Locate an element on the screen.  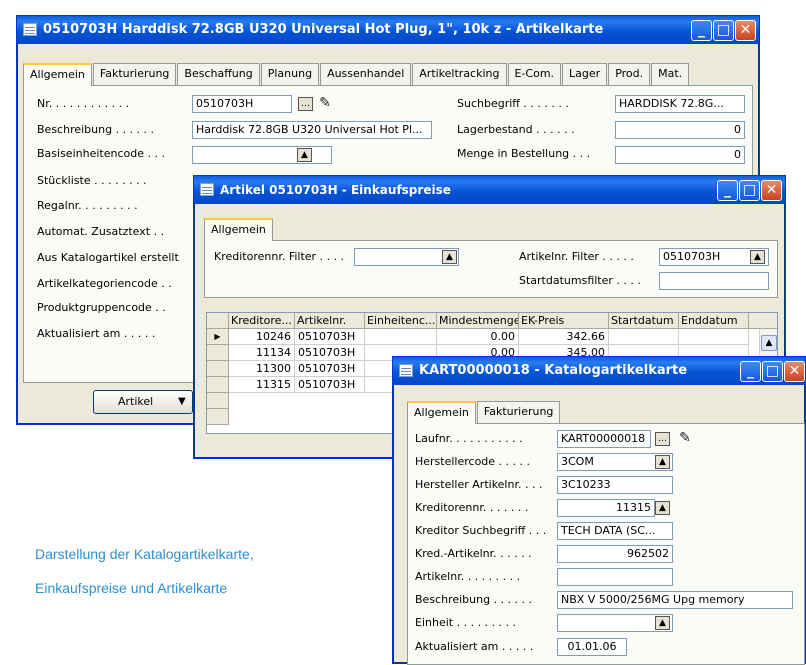
laufnr-field: KART00000018 is located at coordinates (604, 439).